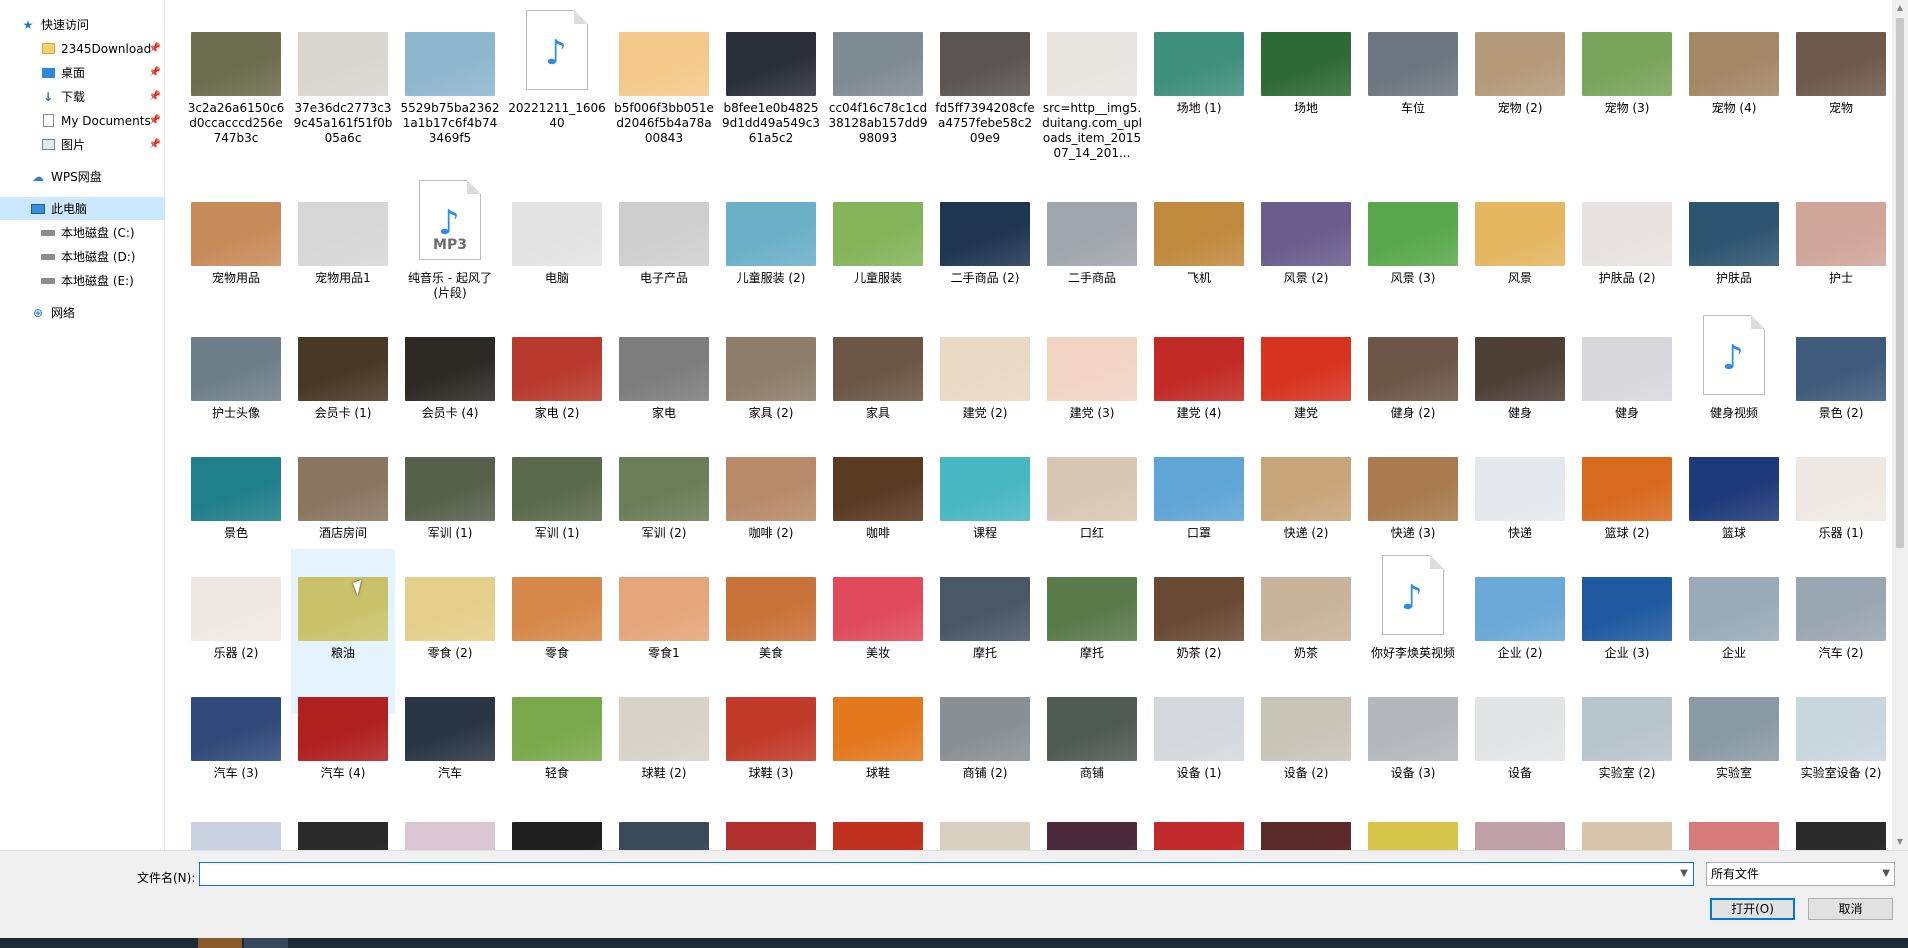 The height and width of the screenshot is (948, 1908). I want to click on file-name: b8fee1e0b48259d1dd49a549c361a5c2, so click(771, 123).